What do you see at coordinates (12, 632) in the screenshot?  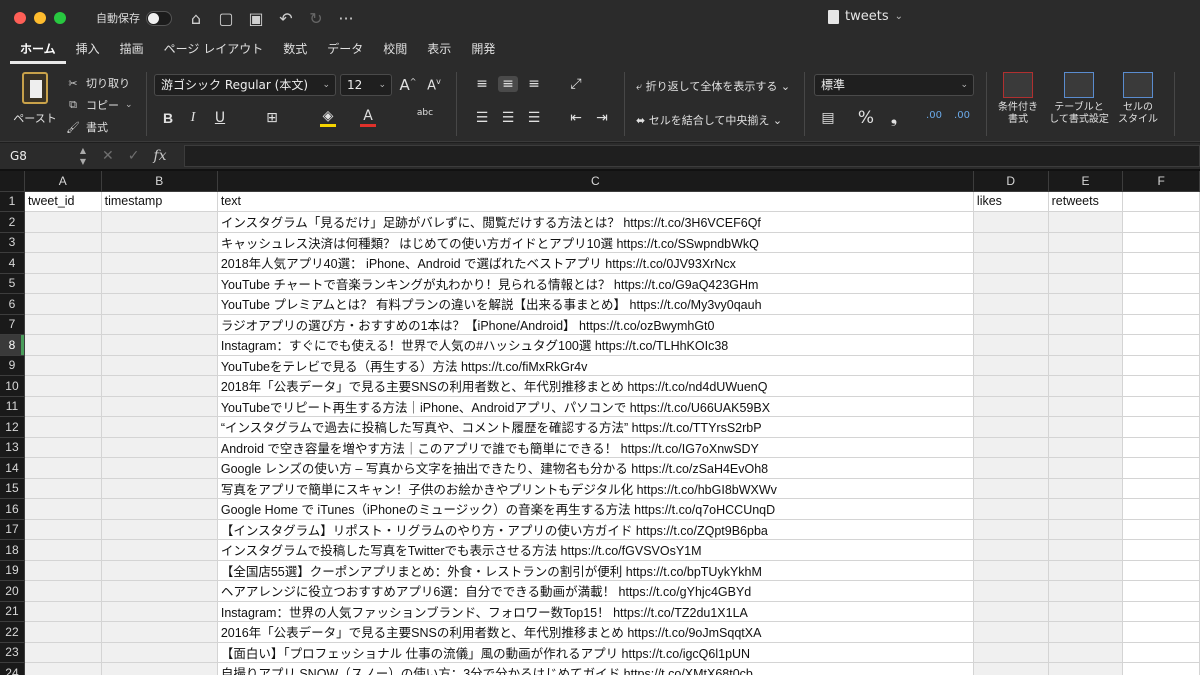 I see `row-header: 22` at bounding box center [12, 632].